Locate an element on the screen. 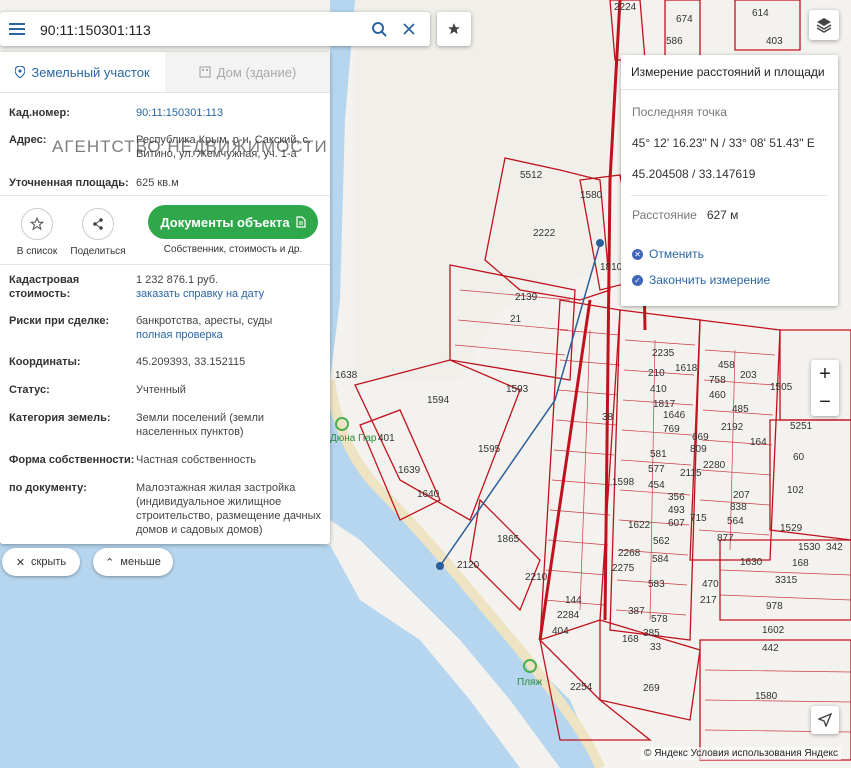 The image size is (851, 768). ownership-value: Частная собственность is located at coordinates (196, 460).